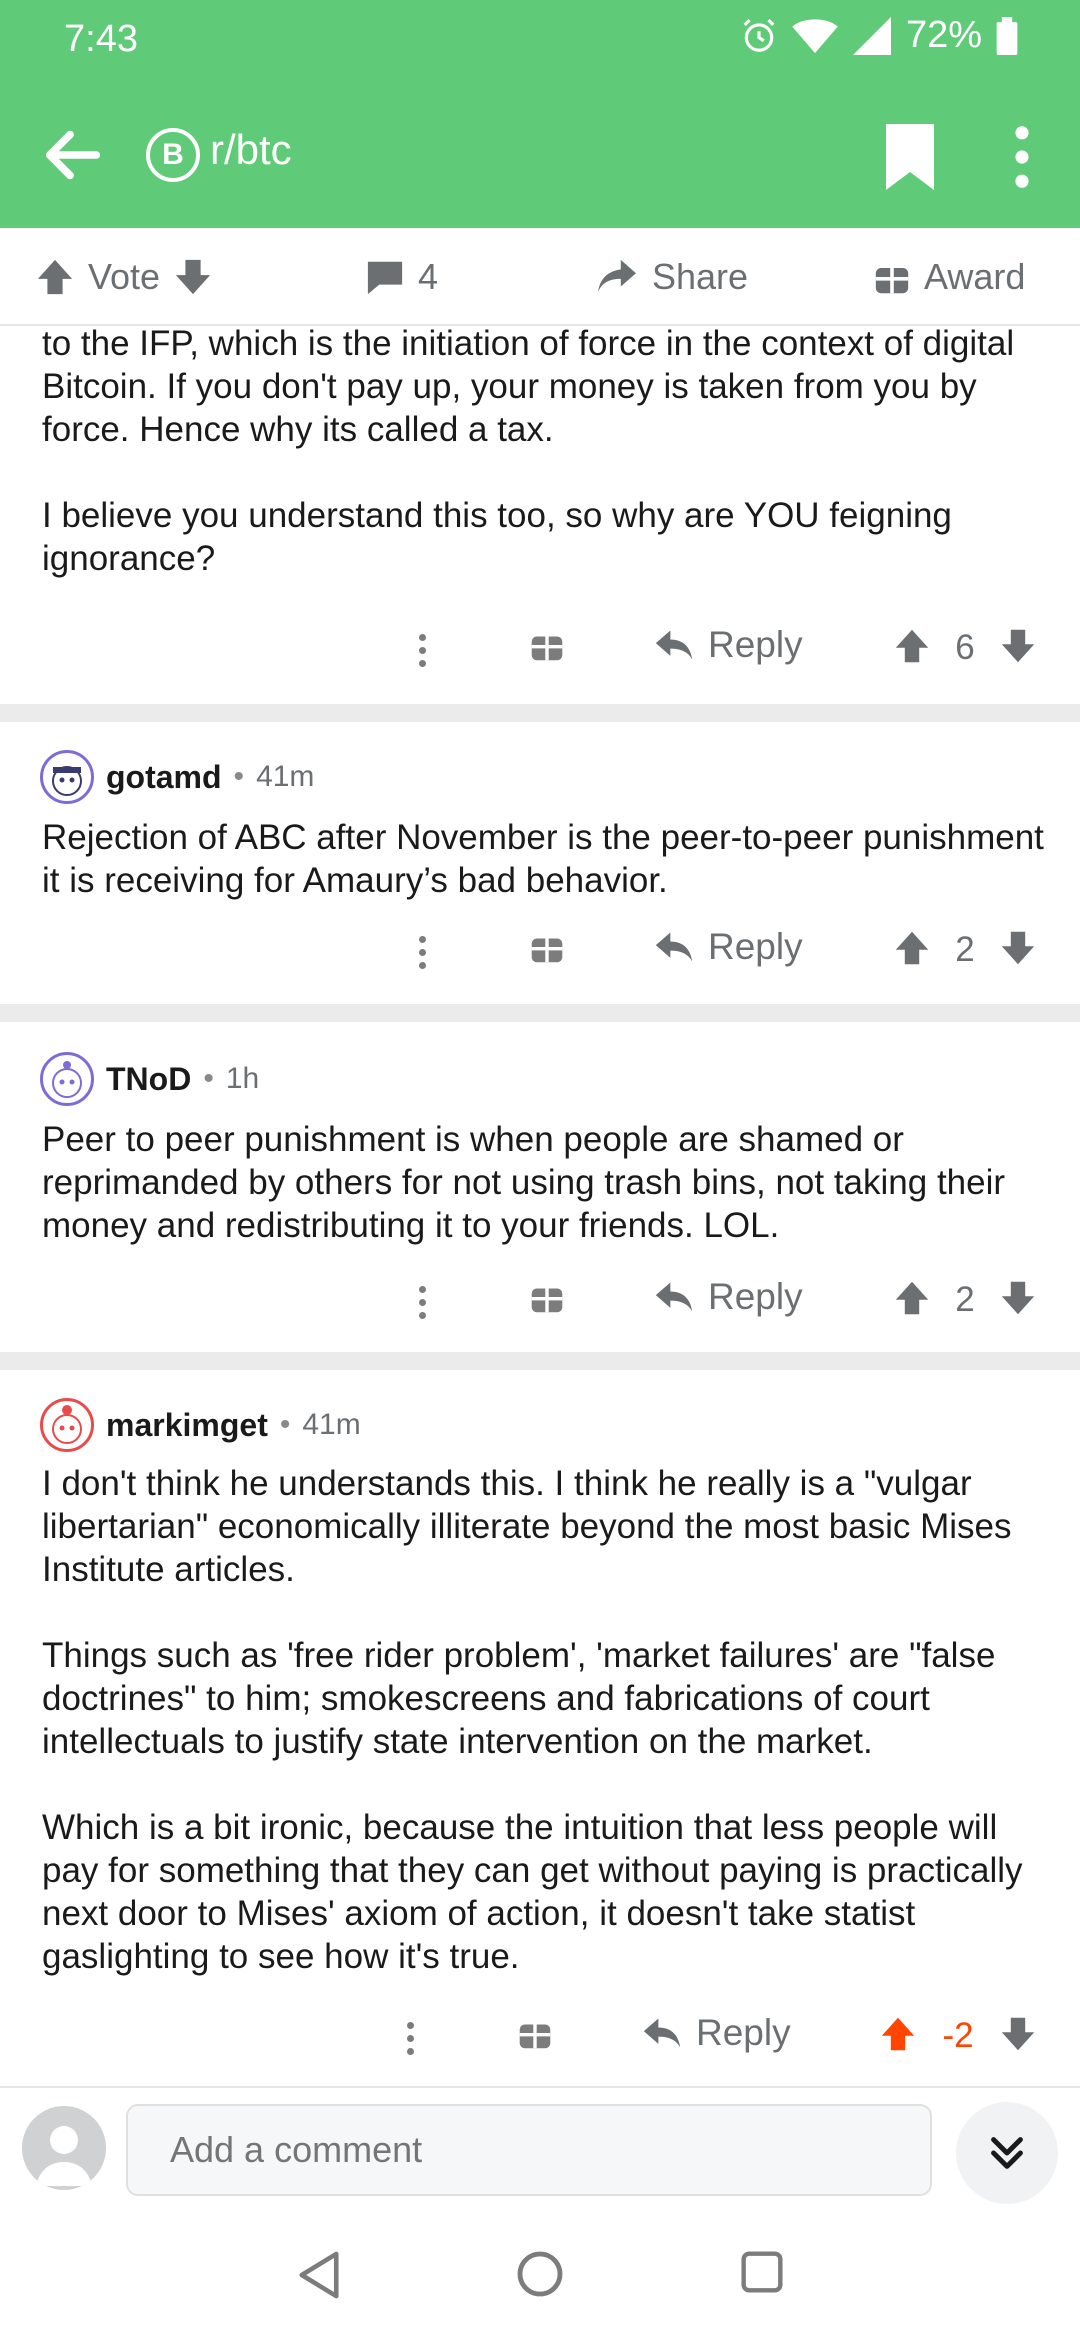  What do you see at coordinates (762, 2272) in the screenshot?
I see `nav-recents-icon` at bounding box center [762, 2272].